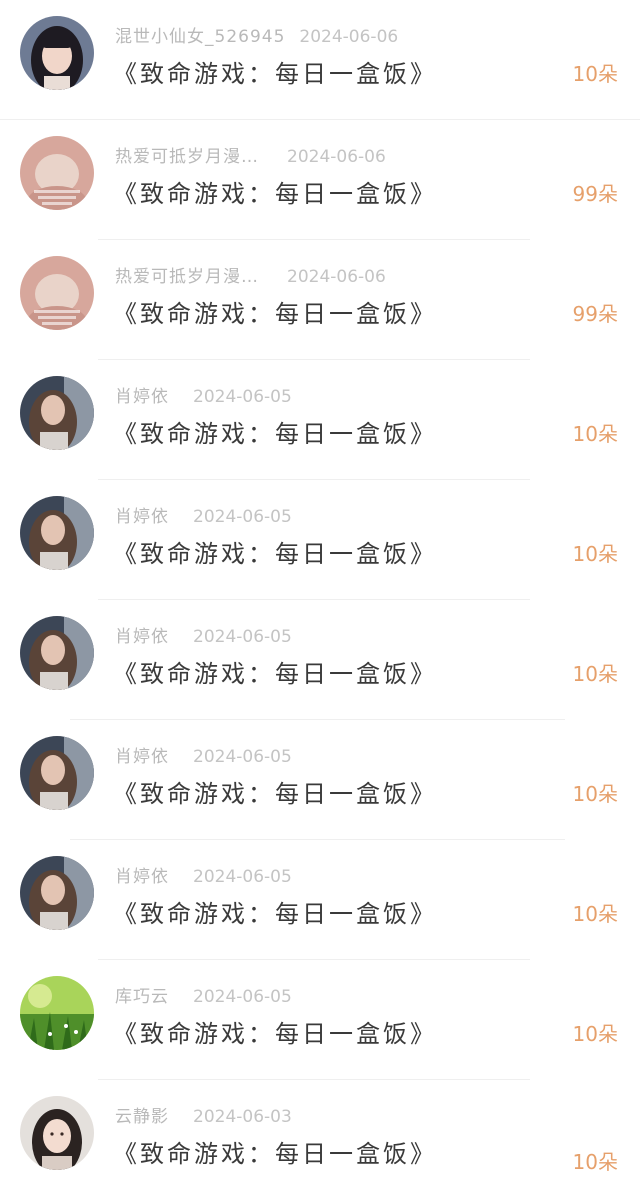 The image size is (640, 1200). What do you see at coordinates (242, 1117) in the screenshot?
I see `record-date: 2024-06-03` at bounding box center [242, 1117].